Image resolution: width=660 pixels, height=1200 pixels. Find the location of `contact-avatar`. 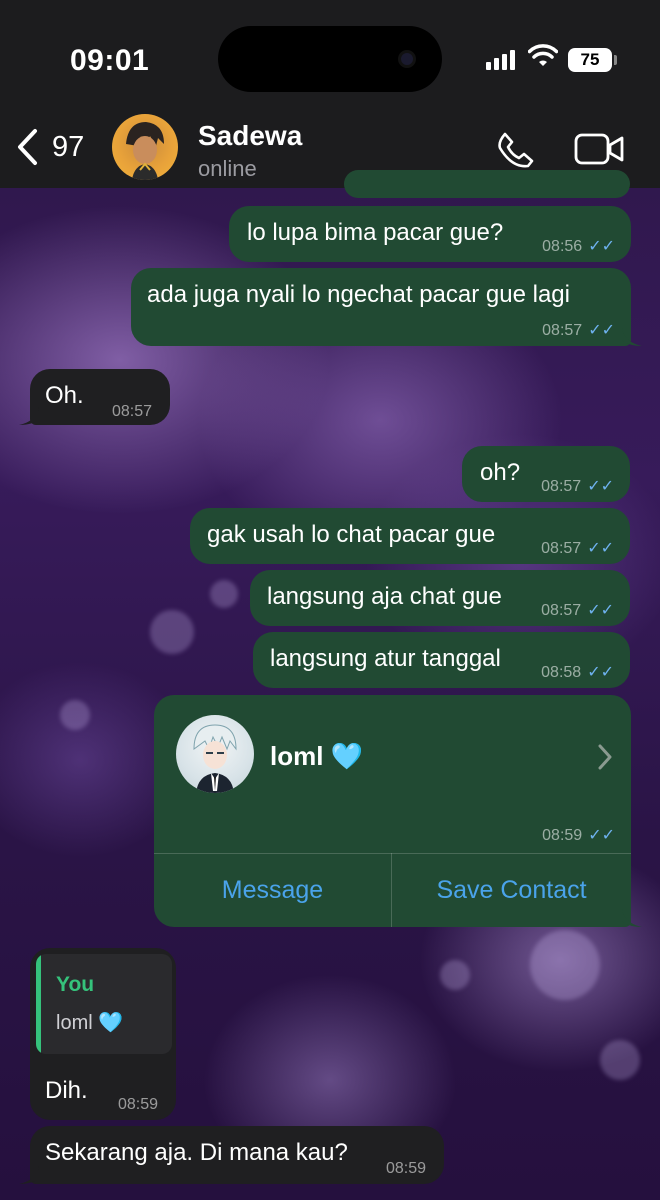

contact-avatar is located at coordinates (145, 147).